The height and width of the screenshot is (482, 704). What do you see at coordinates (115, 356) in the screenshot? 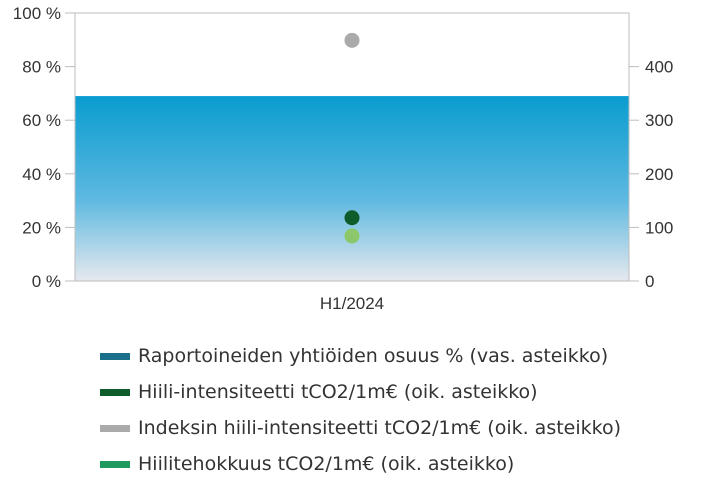
I see `legend-swatch-reported-share` at bounding box center [115, 356].